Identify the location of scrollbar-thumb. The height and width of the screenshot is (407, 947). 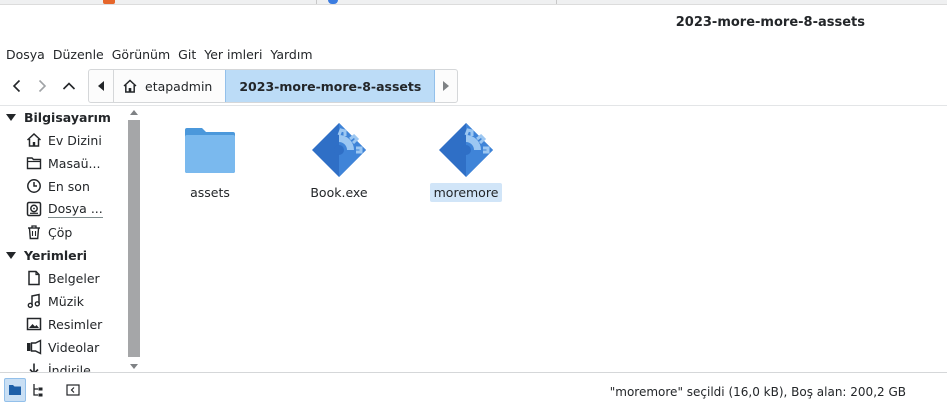
(134, 238).